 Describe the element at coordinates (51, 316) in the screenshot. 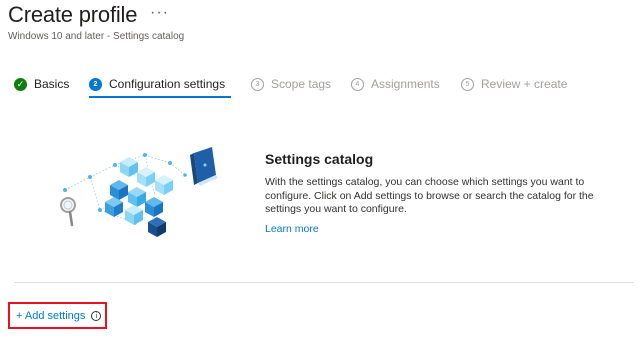

I see `add-settings-label: + Add settings` at that location.